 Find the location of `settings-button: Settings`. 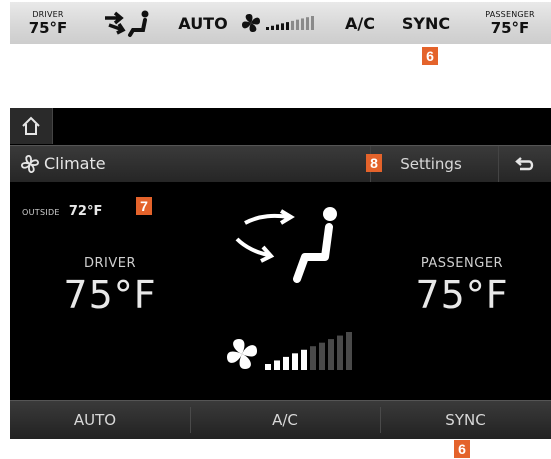

settings-button: Settings is located at coordinates (430, 164).